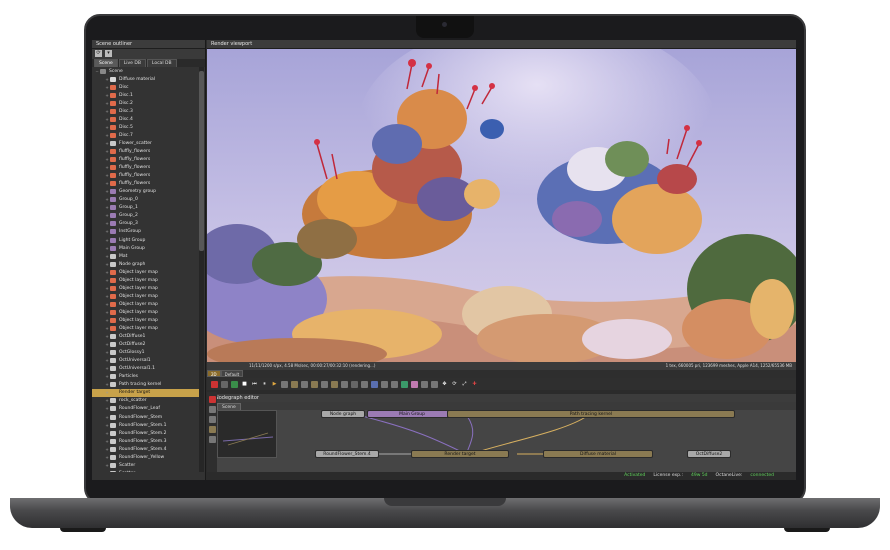 The width and height of the screenshot is (890, 550). I want to click on oct-diffuse-node: OctDiffuse2, so click(709, 454).